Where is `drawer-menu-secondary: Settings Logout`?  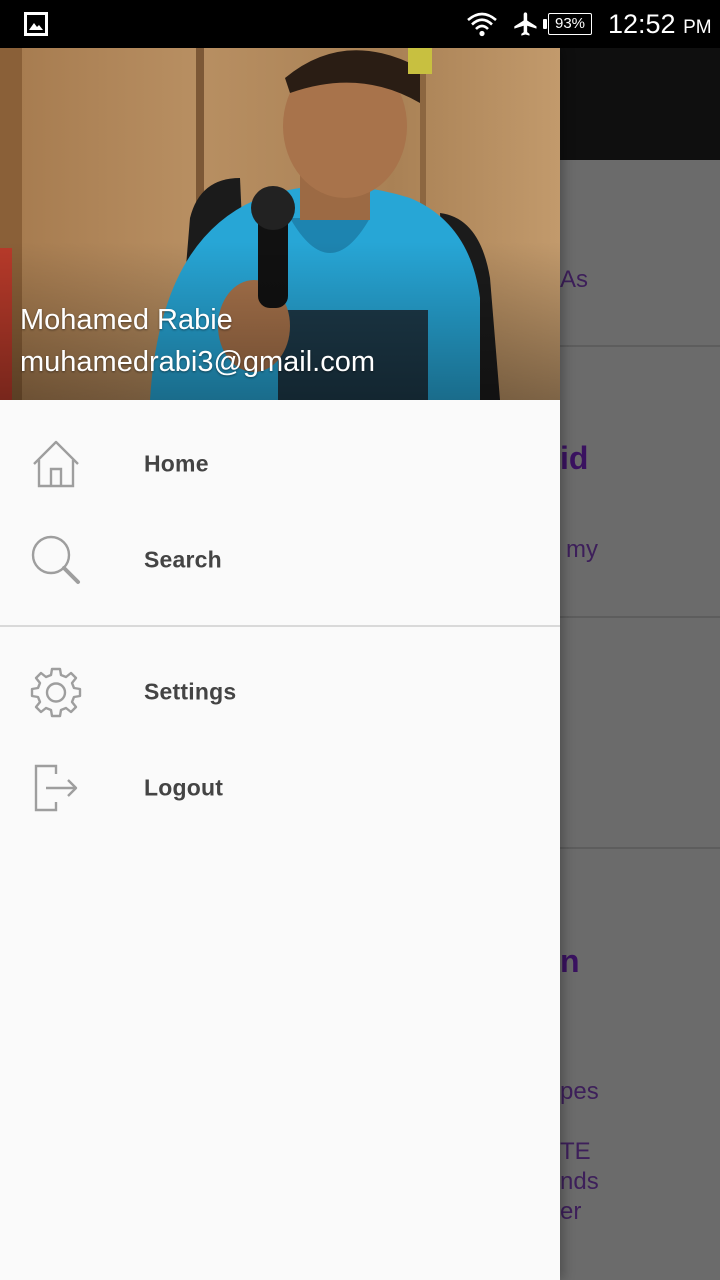
drawer-menu-secondary: Settings Logout is located at coordinates (280, 731).